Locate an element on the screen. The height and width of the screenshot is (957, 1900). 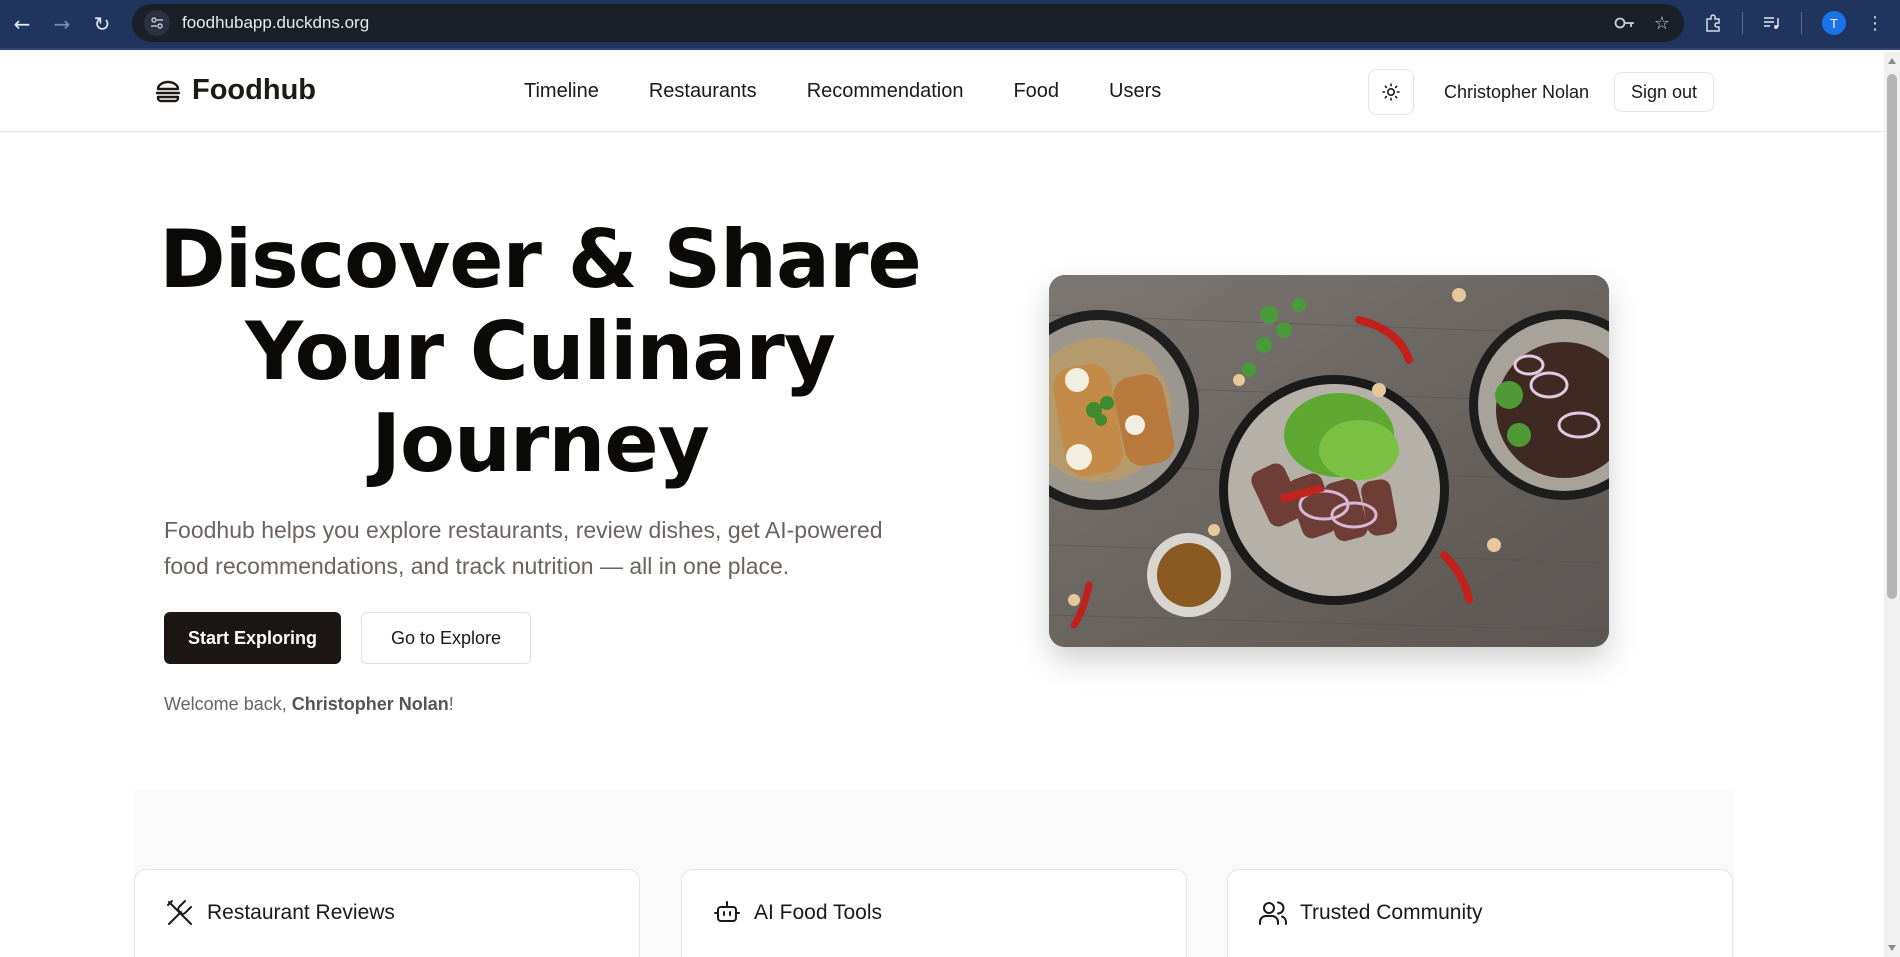
profile-avatar: T is located at coordinates (1834, 23).